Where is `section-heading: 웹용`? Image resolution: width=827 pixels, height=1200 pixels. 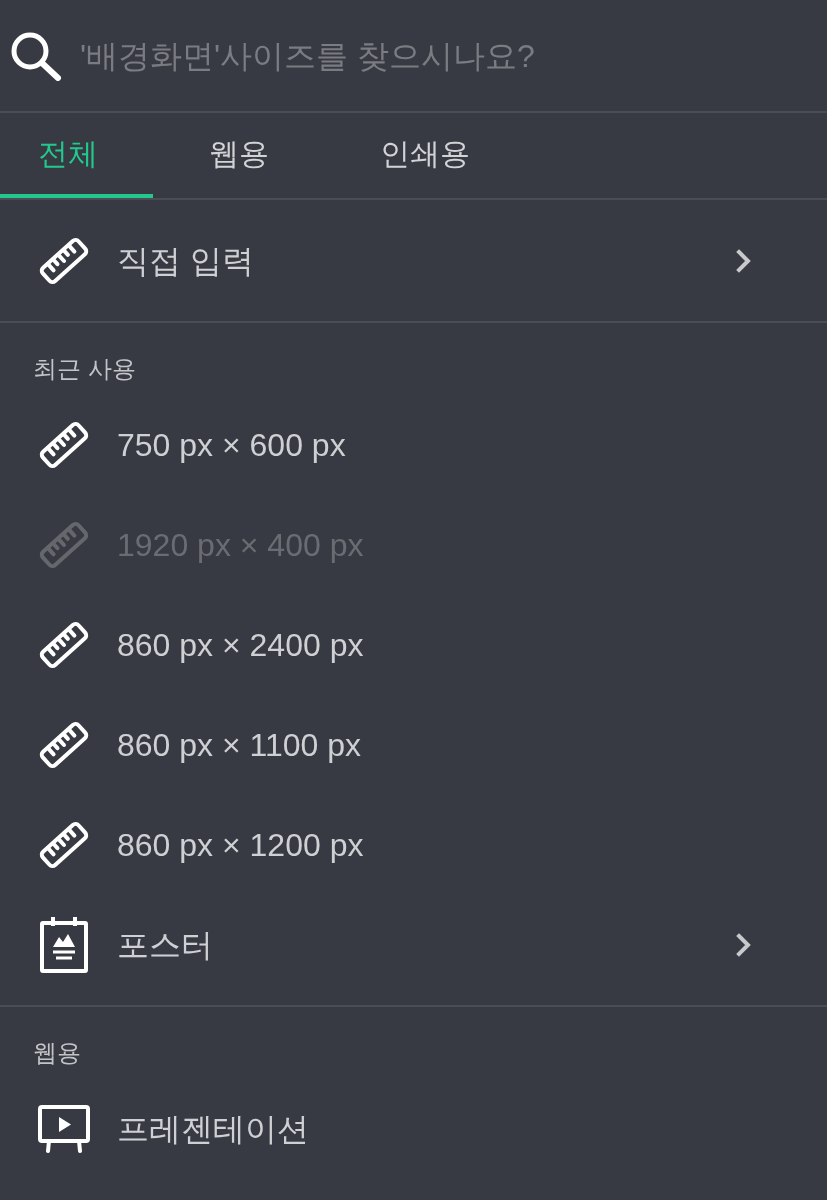
section-heading: 웹용 is located at coordinates (57, 1052).